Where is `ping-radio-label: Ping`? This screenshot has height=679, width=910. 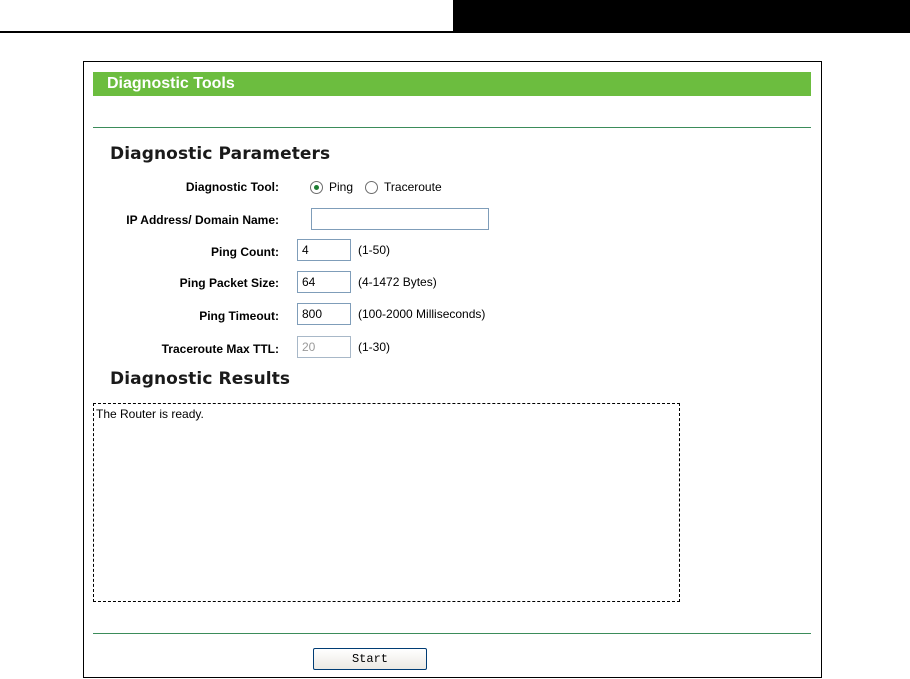 ping-radio-label: Ping is located at coordinates (341, 187).